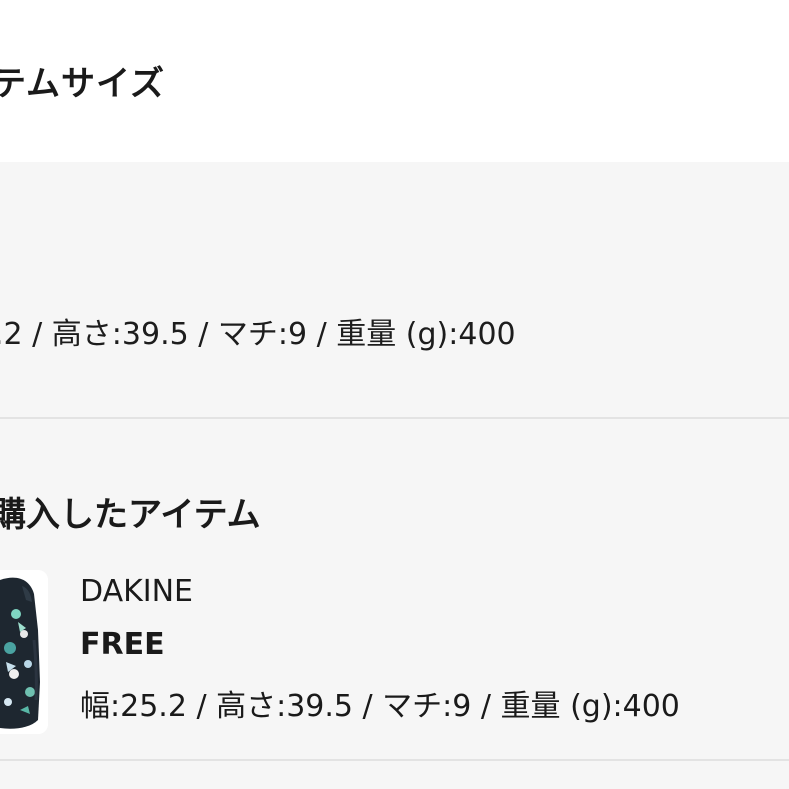 The image size is (789, 789). What do you see at coordinates (380, 706) in the screenshot?
I see `item-dimensions: 幅:25.2 / 高さ:39.5 / マチ:9 / 重量 (g):400` at bounding box center [380, 706].